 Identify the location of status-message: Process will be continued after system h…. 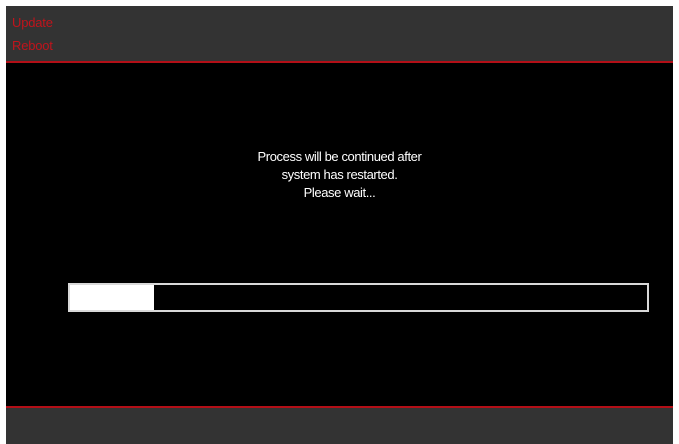
(339, 175).